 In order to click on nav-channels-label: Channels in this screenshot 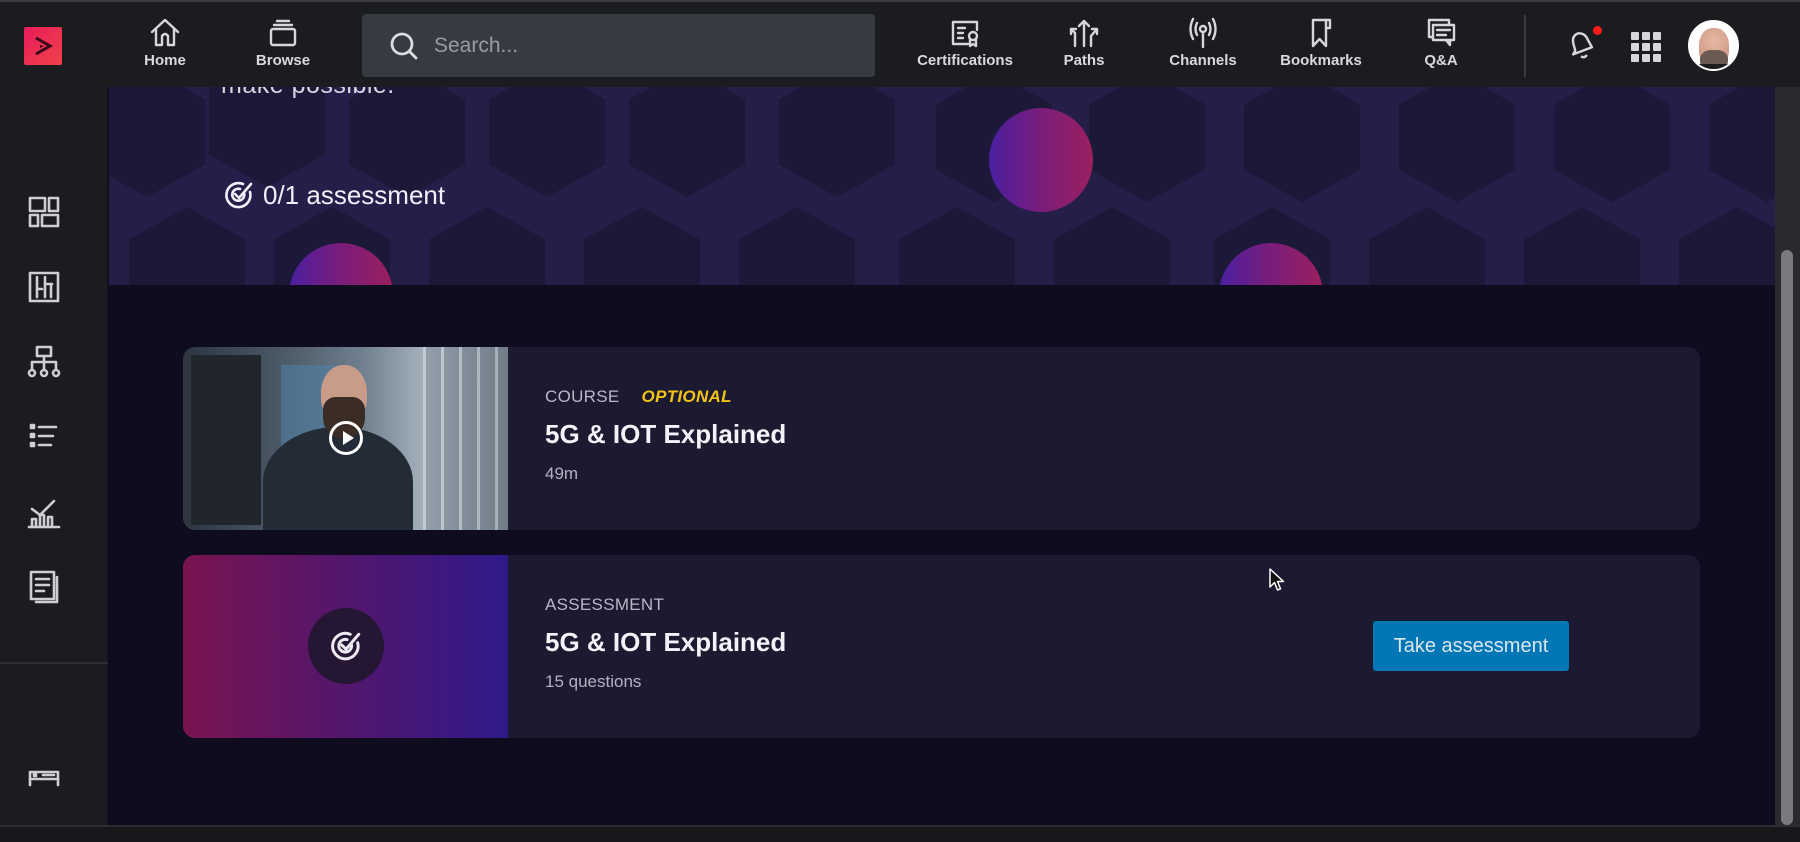, I will do `click(1203, 60)`.